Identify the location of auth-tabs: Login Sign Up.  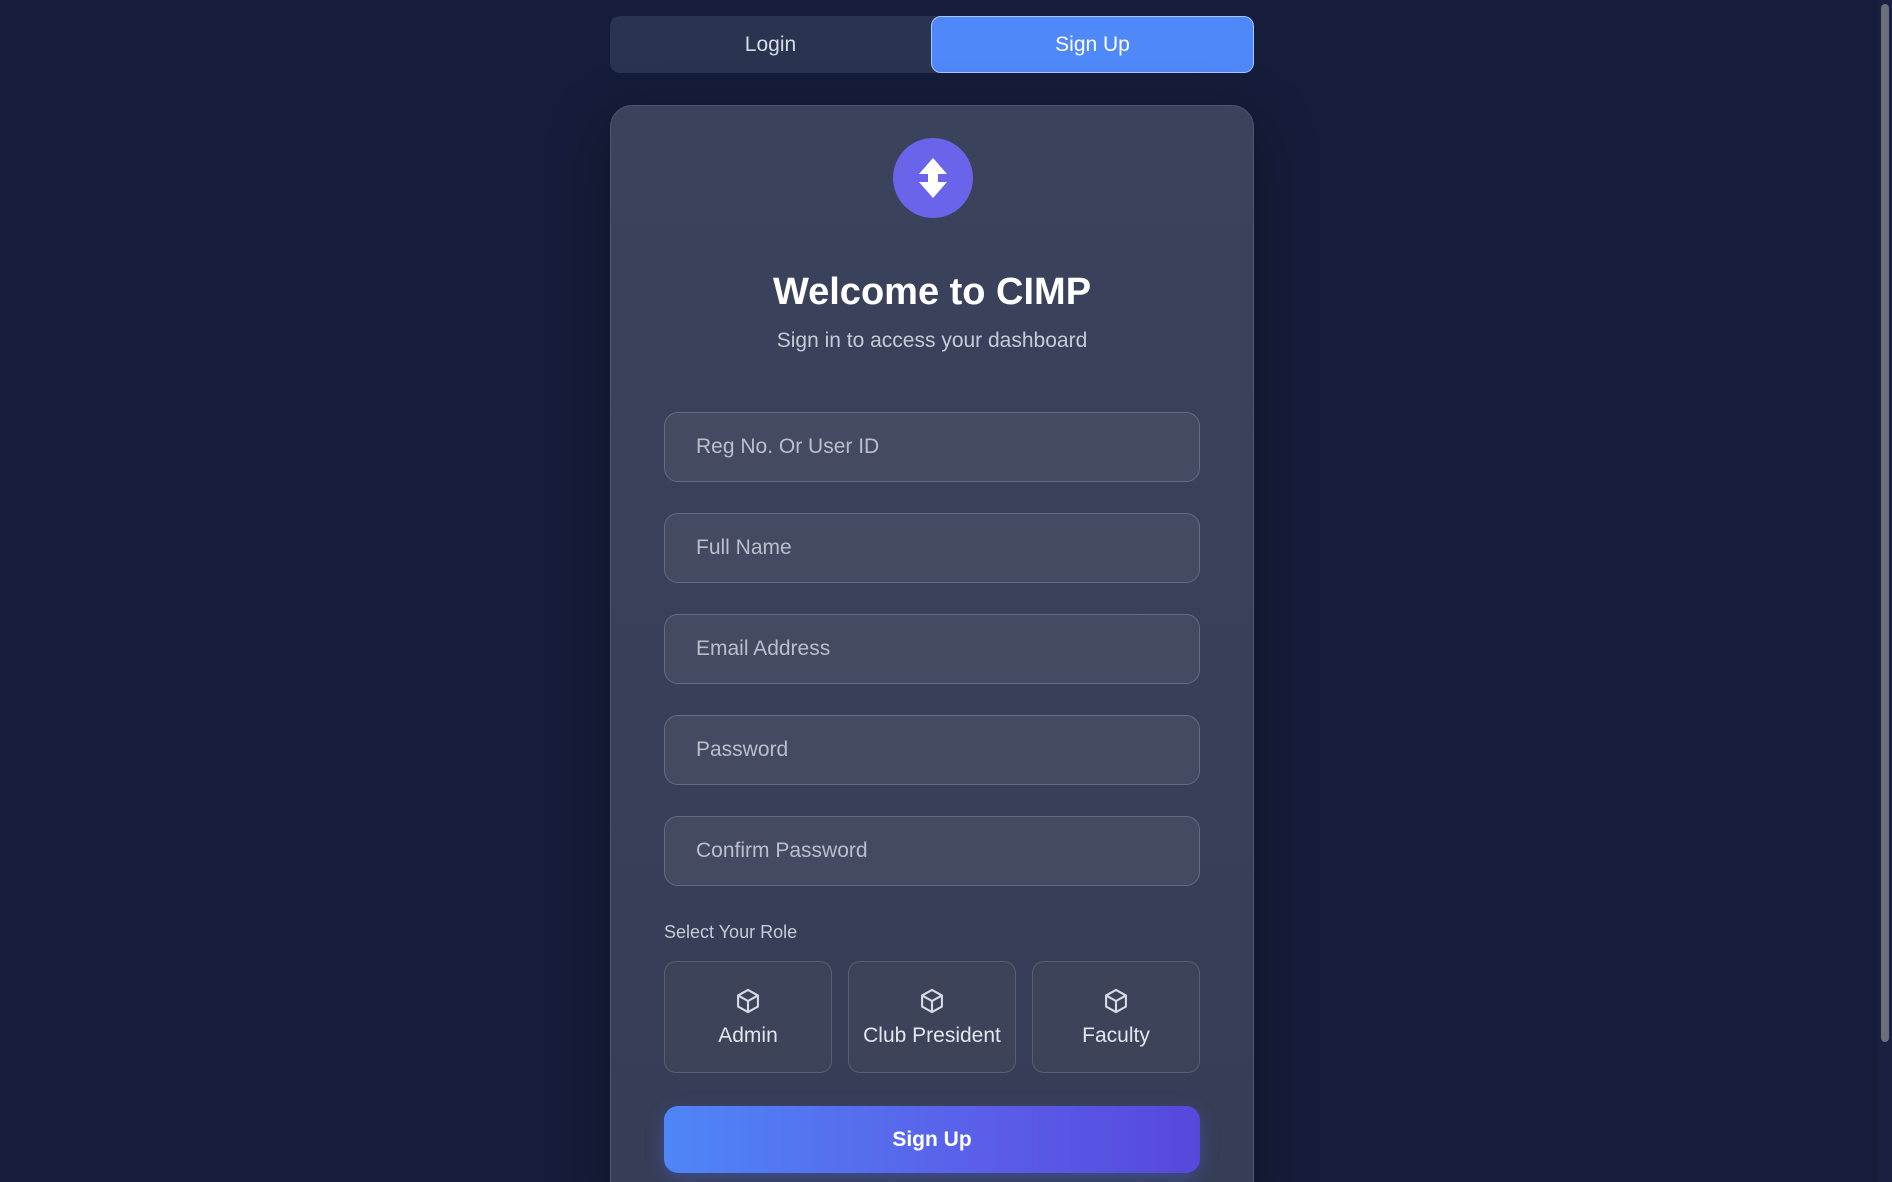
(932, 44).